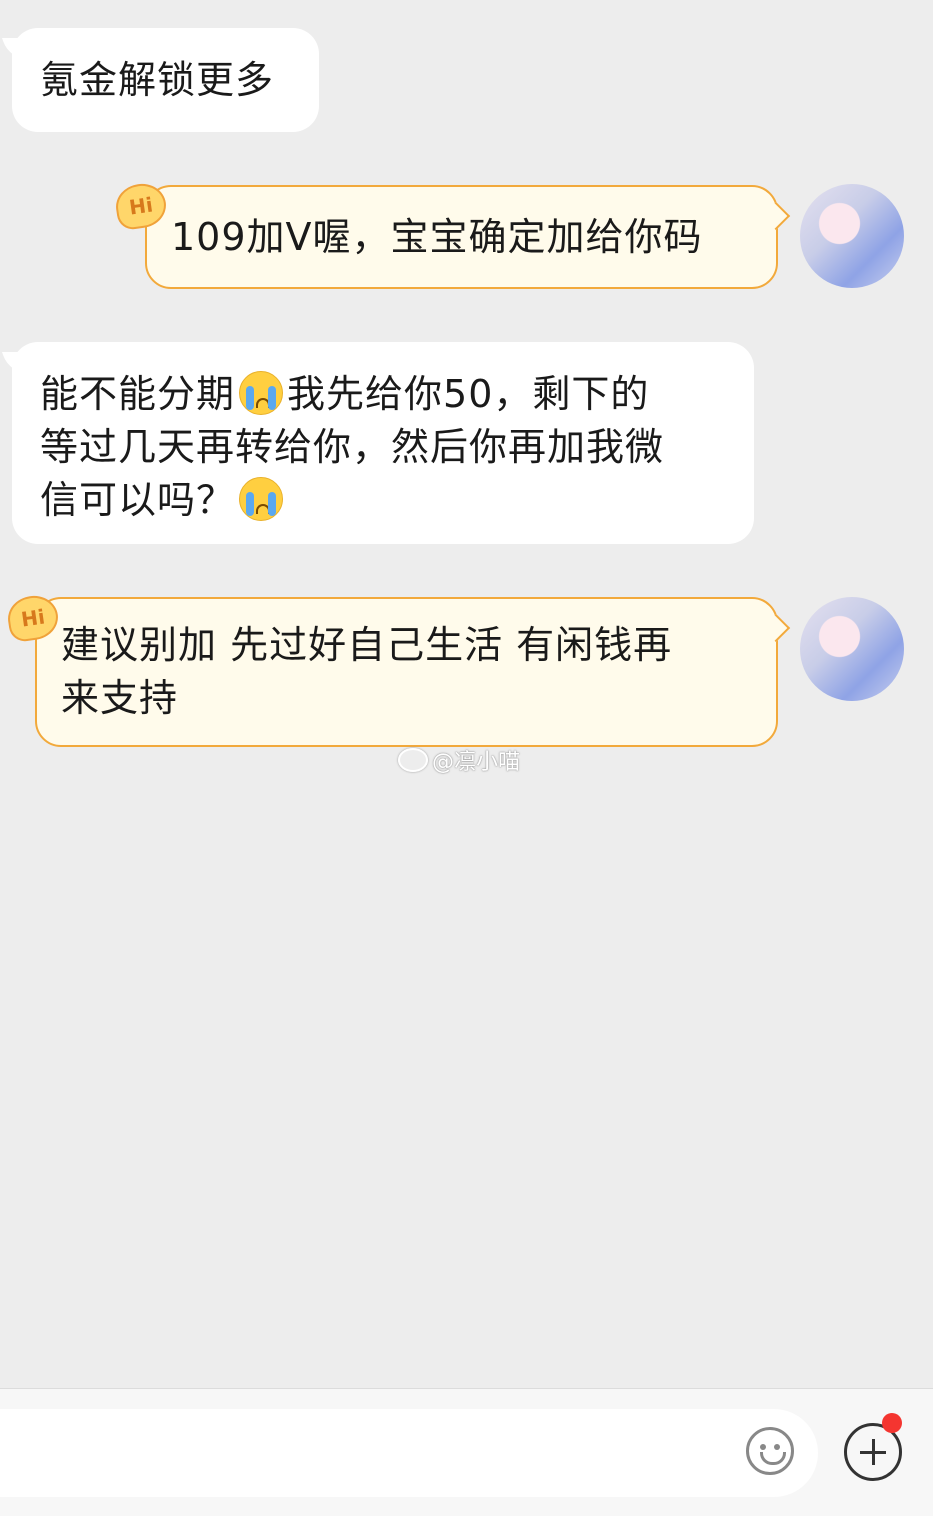 The image size is (933, 1516). Describe the element at coordinates (409, 1453) in the screenshot. I see `message-input` at that location.